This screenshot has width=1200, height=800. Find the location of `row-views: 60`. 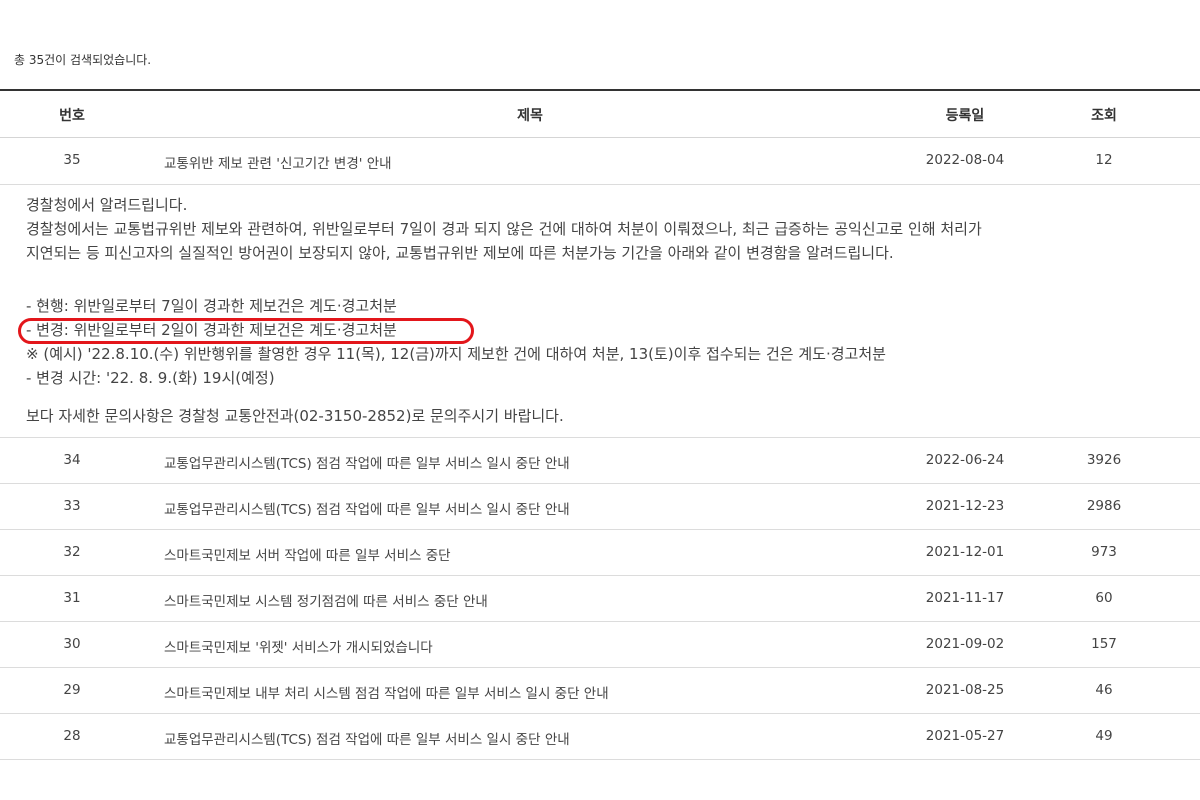

row-views: 60 is located at coordinates (1104, 598).